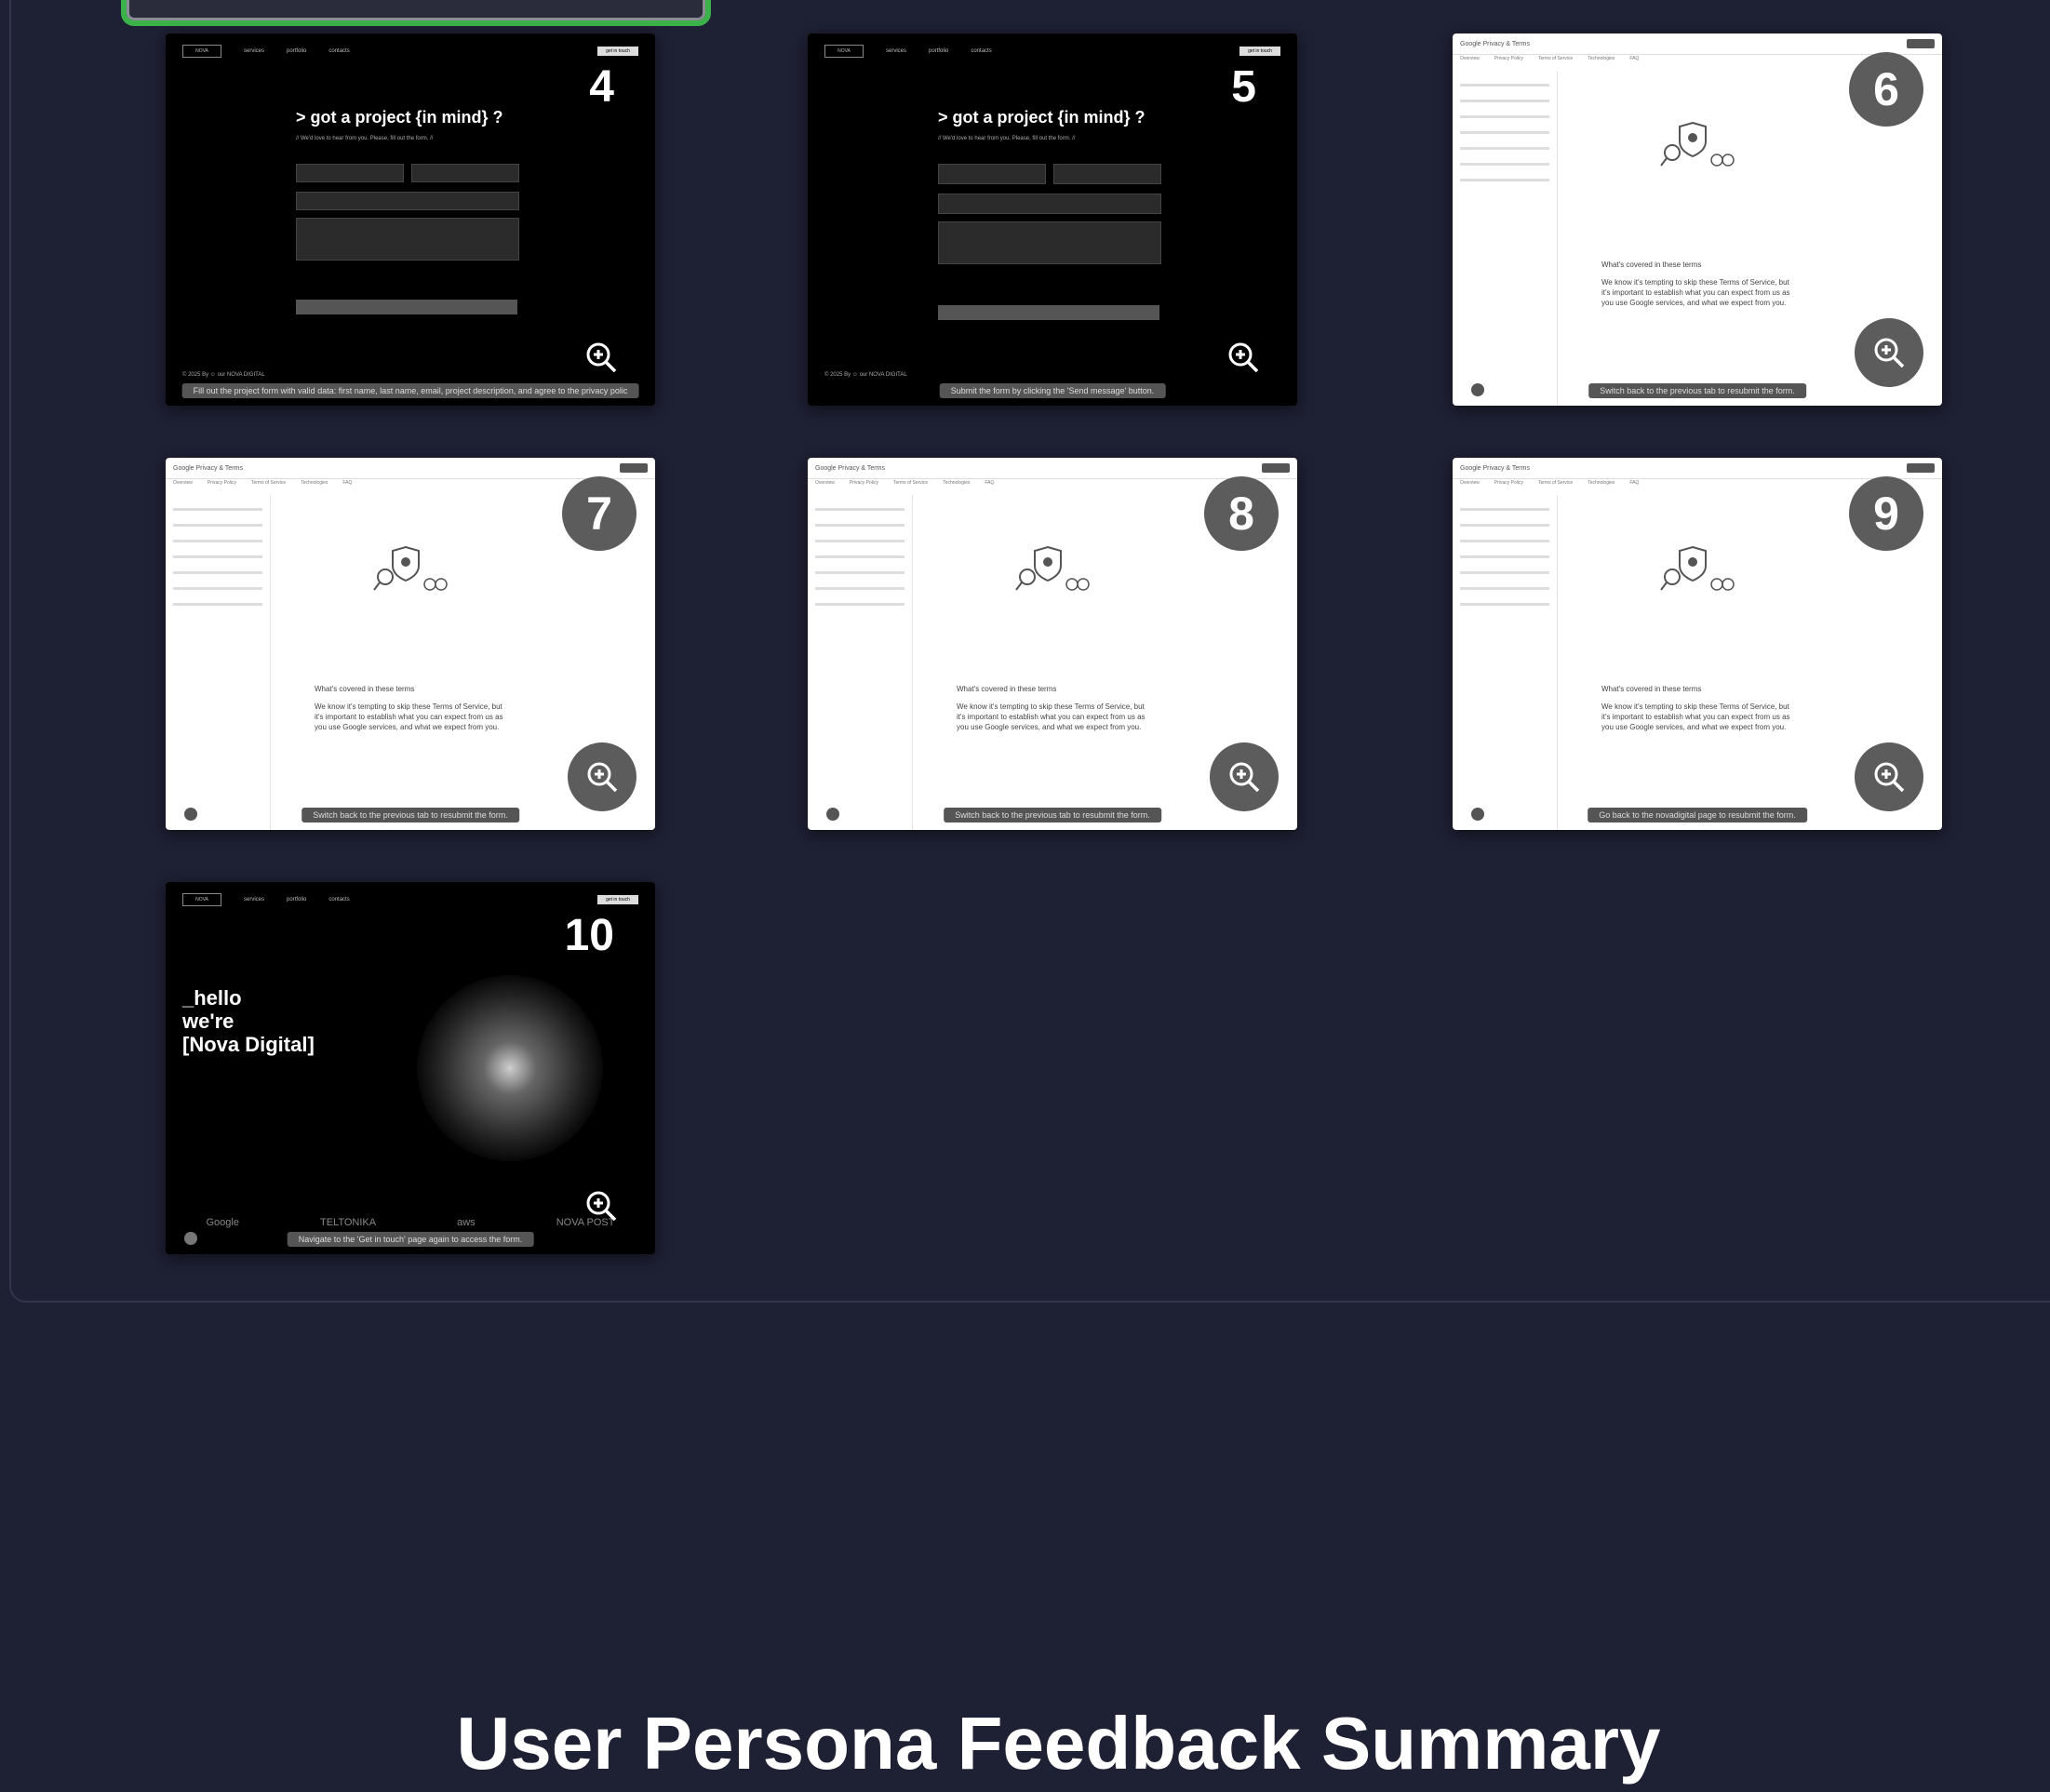 The width and height of the screenshot is (2050, 1792). I want to click on step-number: 6, so click(1886, 90).